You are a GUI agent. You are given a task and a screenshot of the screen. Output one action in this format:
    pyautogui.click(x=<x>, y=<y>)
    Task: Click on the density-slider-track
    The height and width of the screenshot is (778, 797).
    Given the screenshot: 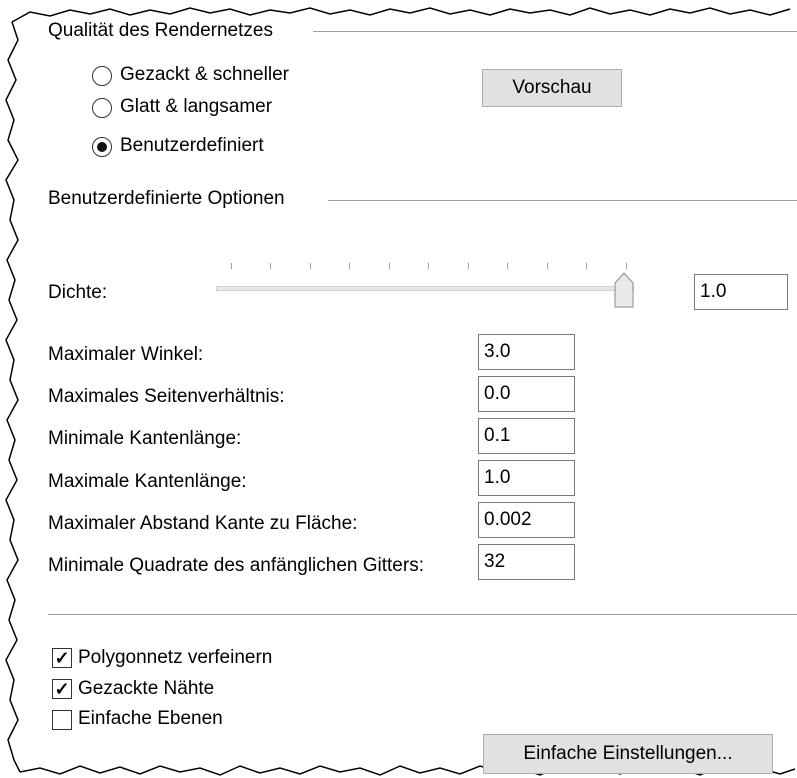 What is the action you would take?
    pyautogui.click(x=425, y=288)
    